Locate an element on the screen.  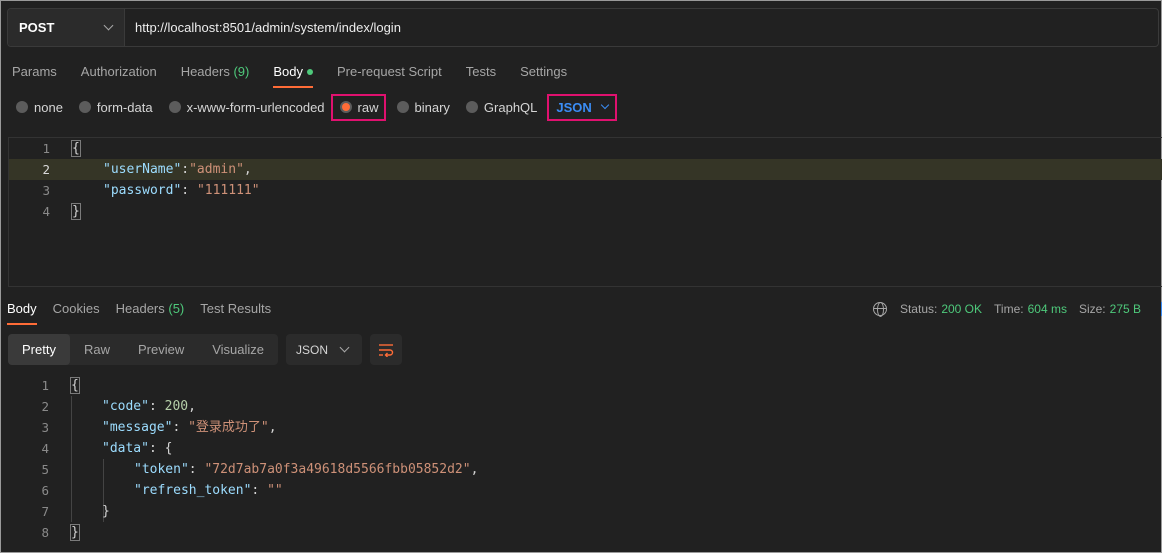
tab-settings: Settings is located at coordinates (543, 74).